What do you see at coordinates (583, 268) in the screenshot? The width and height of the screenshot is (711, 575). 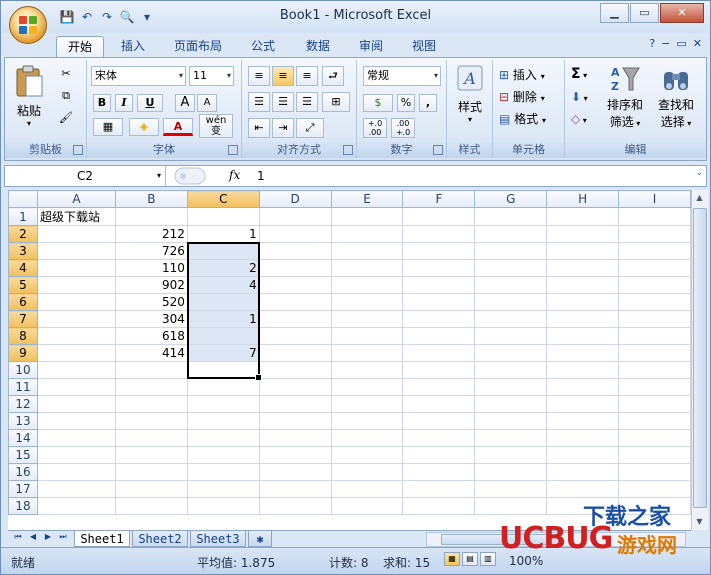 I see `cell-H4` at bounding box center [583, 268].